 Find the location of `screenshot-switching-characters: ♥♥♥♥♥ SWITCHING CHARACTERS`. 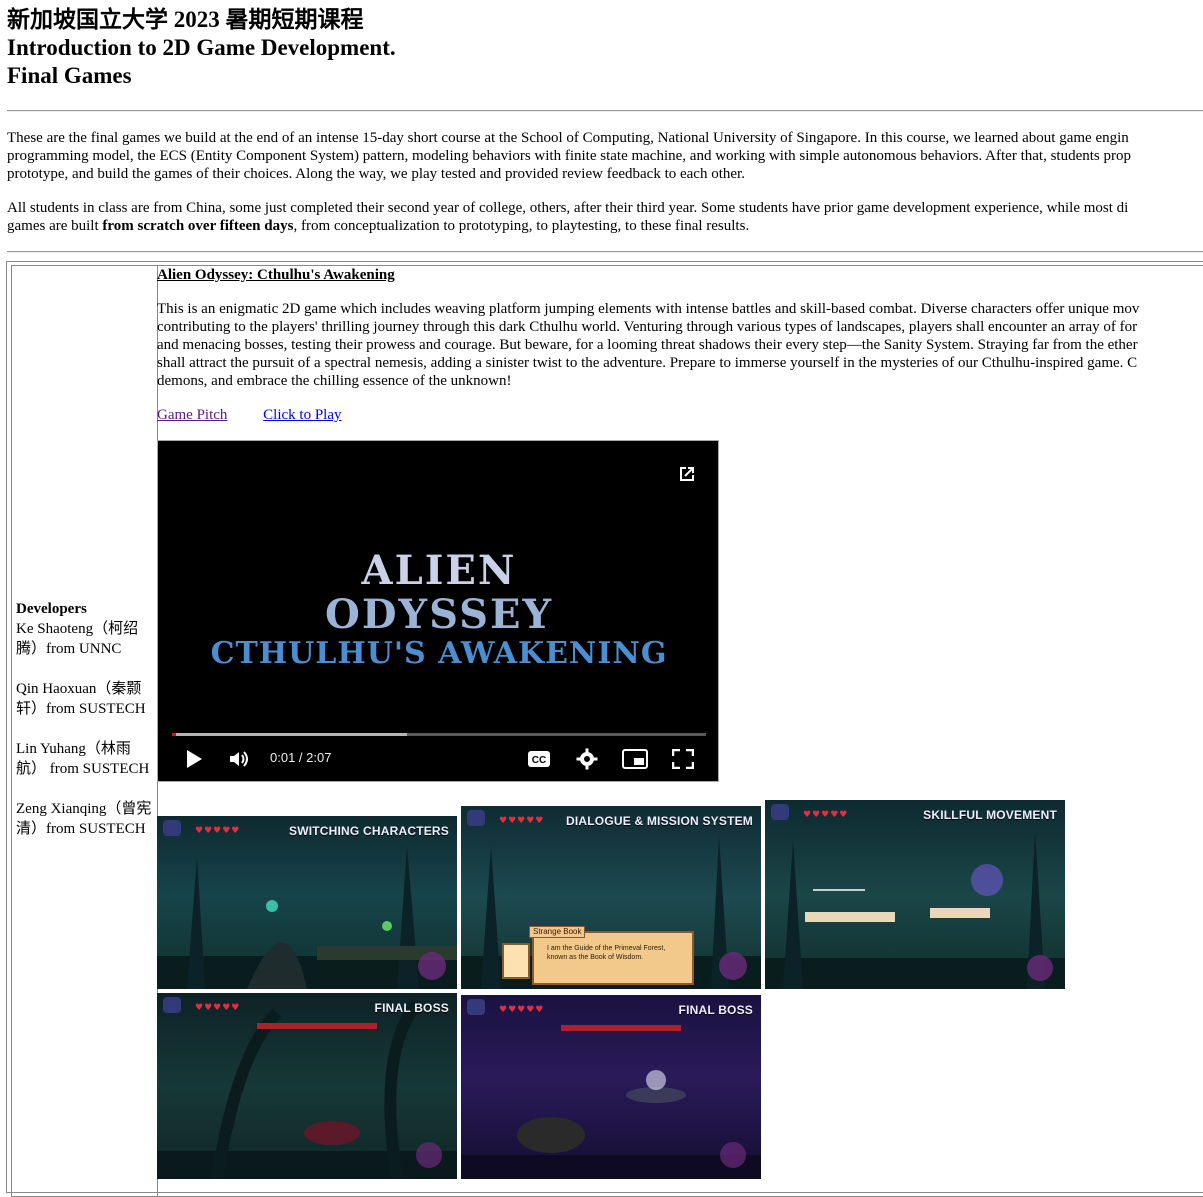

screenshot-switching-characters: ♥♥♥♥♥ SWITCHING CHARACTERS is located at coordinates (307, 902).